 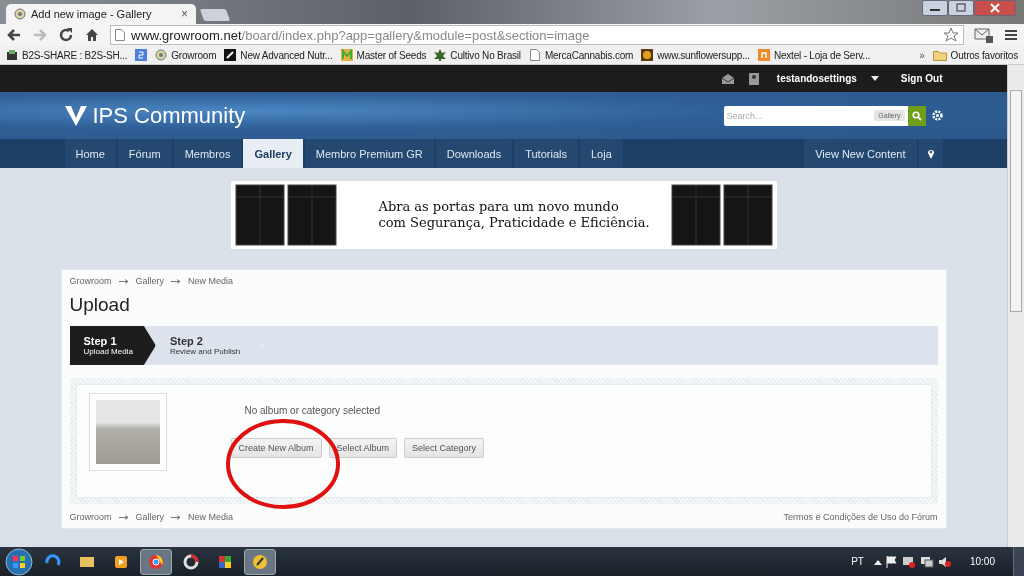 What do you see at coordinates (937, 115) in the screenshot?
I see `settings-icon` at bounding box center [937, 115].